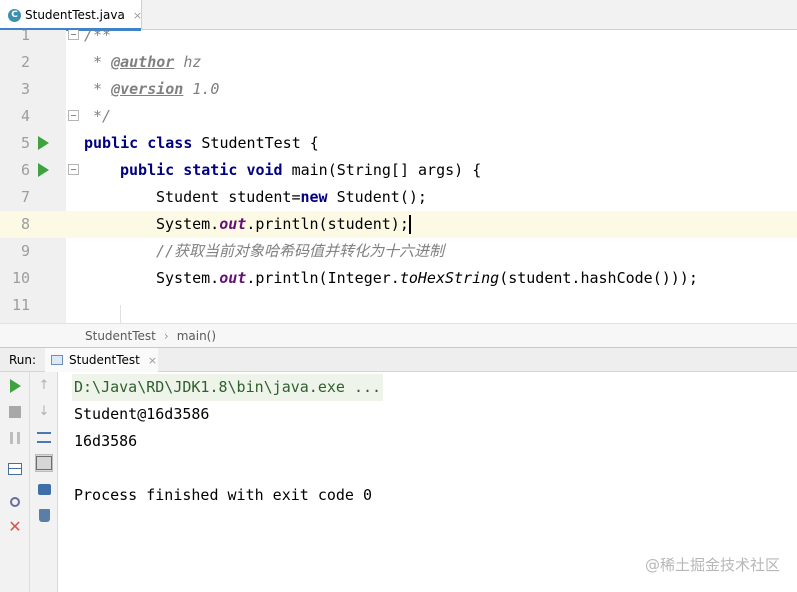  I want to click on code-text: * @version 1.0, so click(152, 89).